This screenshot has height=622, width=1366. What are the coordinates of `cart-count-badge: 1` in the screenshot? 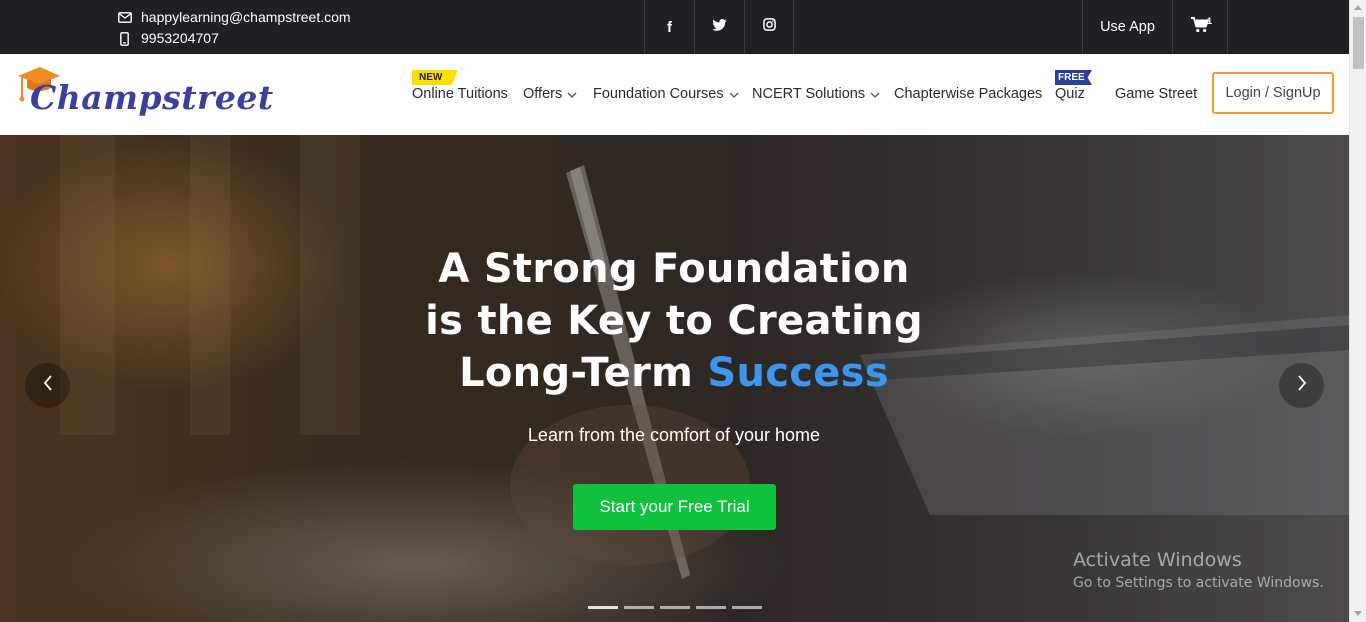 It's located at (1210, 21).